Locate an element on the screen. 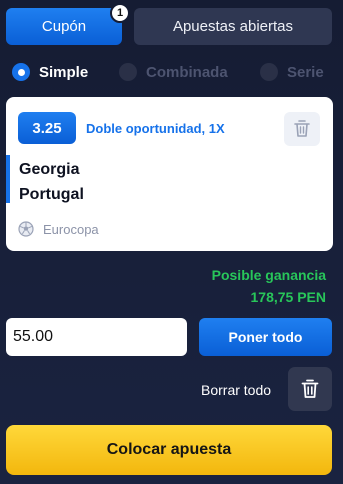  radio-selected-icon is located at coordinates (21, 72).